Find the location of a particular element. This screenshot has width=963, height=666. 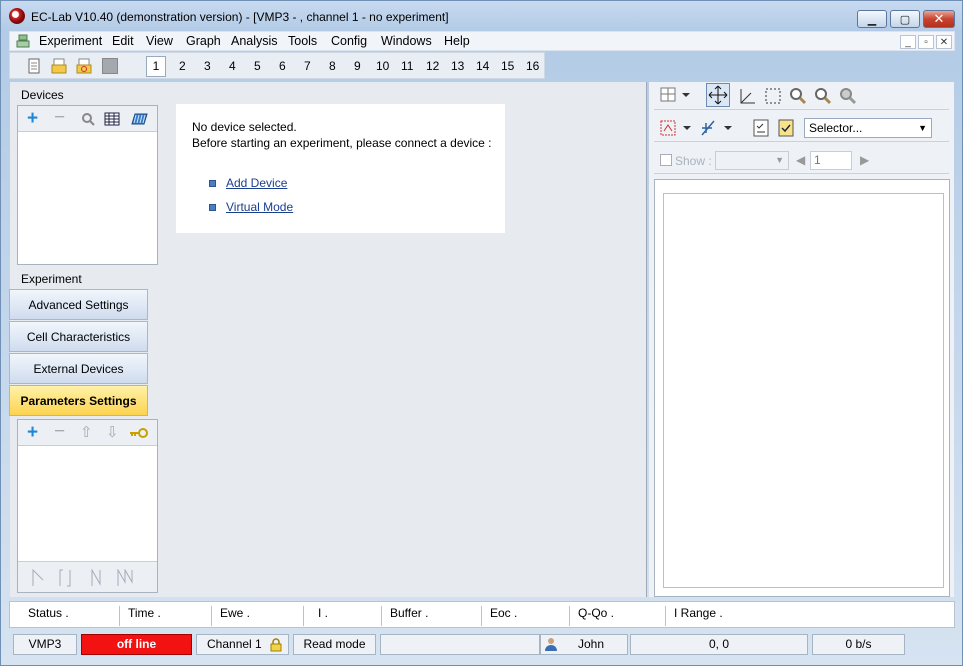

channel-tab-3: 3 is located at coordinates (207, 66).